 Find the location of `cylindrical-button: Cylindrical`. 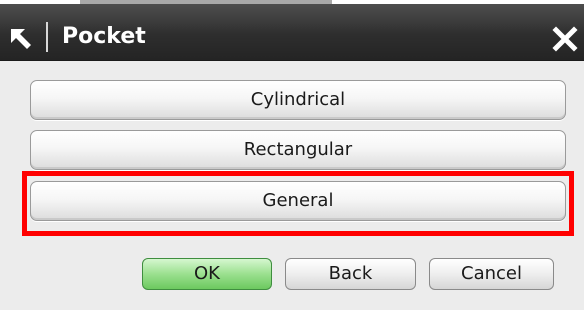

cylindrical-button: Cylindrical is located at coordinates (298, 100).